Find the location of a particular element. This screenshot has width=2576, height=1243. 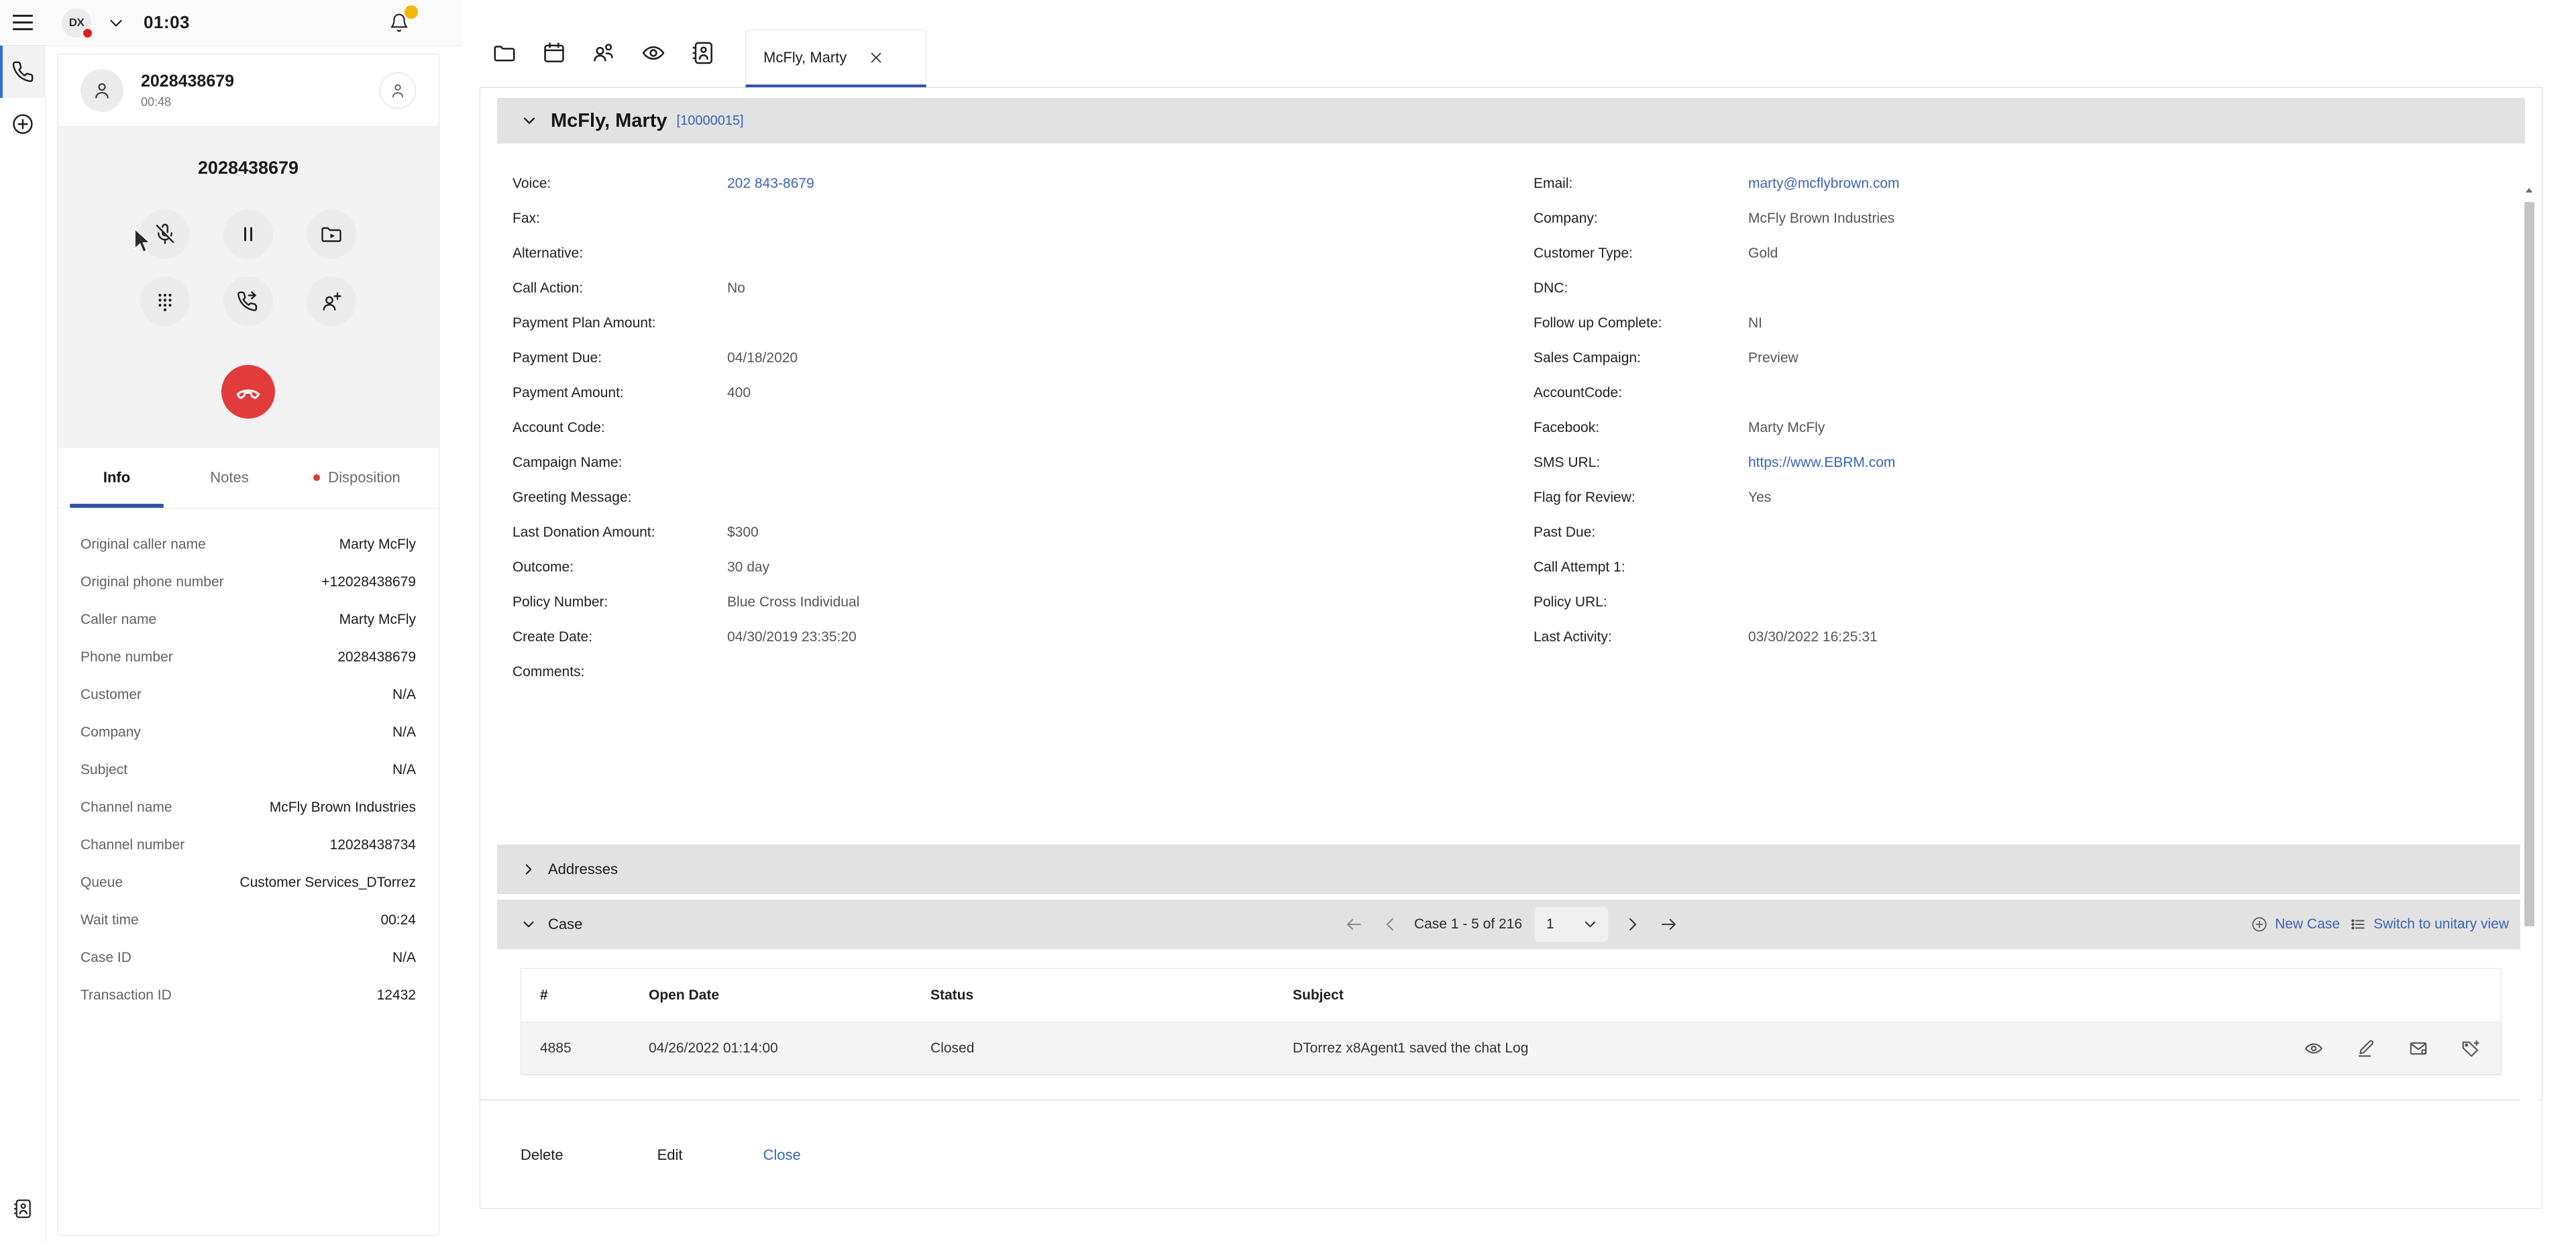

folder-icon is located at coordinates (504, 53).